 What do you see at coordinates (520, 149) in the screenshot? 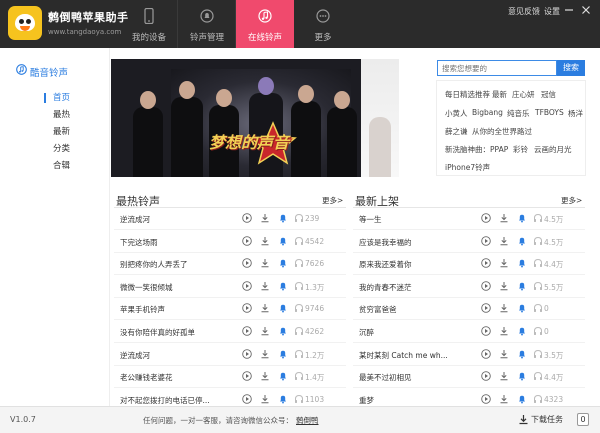
I see `tag-item: 彩铃` at bounding box center [520, 149].